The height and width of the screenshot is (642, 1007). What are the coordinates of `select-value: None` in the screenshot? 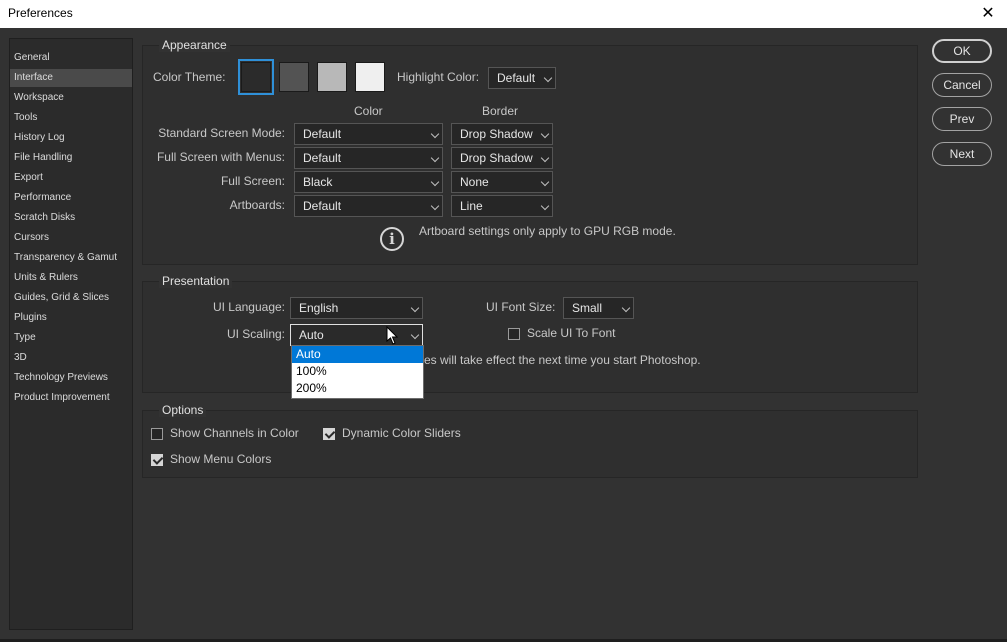 It's located at (474, 182).